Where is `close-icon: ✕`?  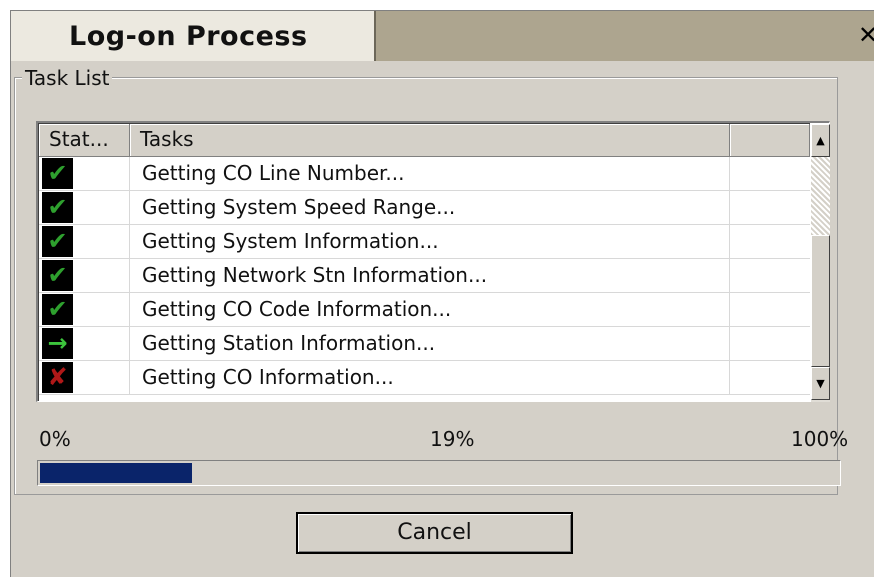 close-icon: ✕ is located at coordinates (866, 35).